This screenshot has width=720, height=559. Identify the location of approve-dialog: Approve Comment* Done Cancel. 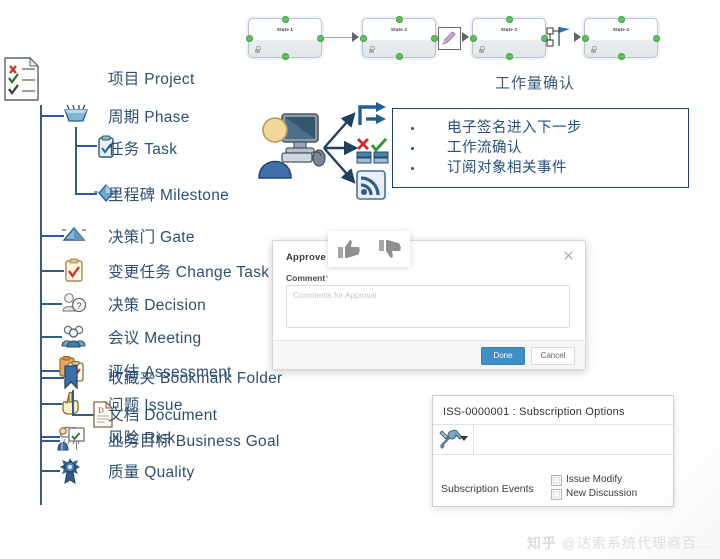
(429, 305).